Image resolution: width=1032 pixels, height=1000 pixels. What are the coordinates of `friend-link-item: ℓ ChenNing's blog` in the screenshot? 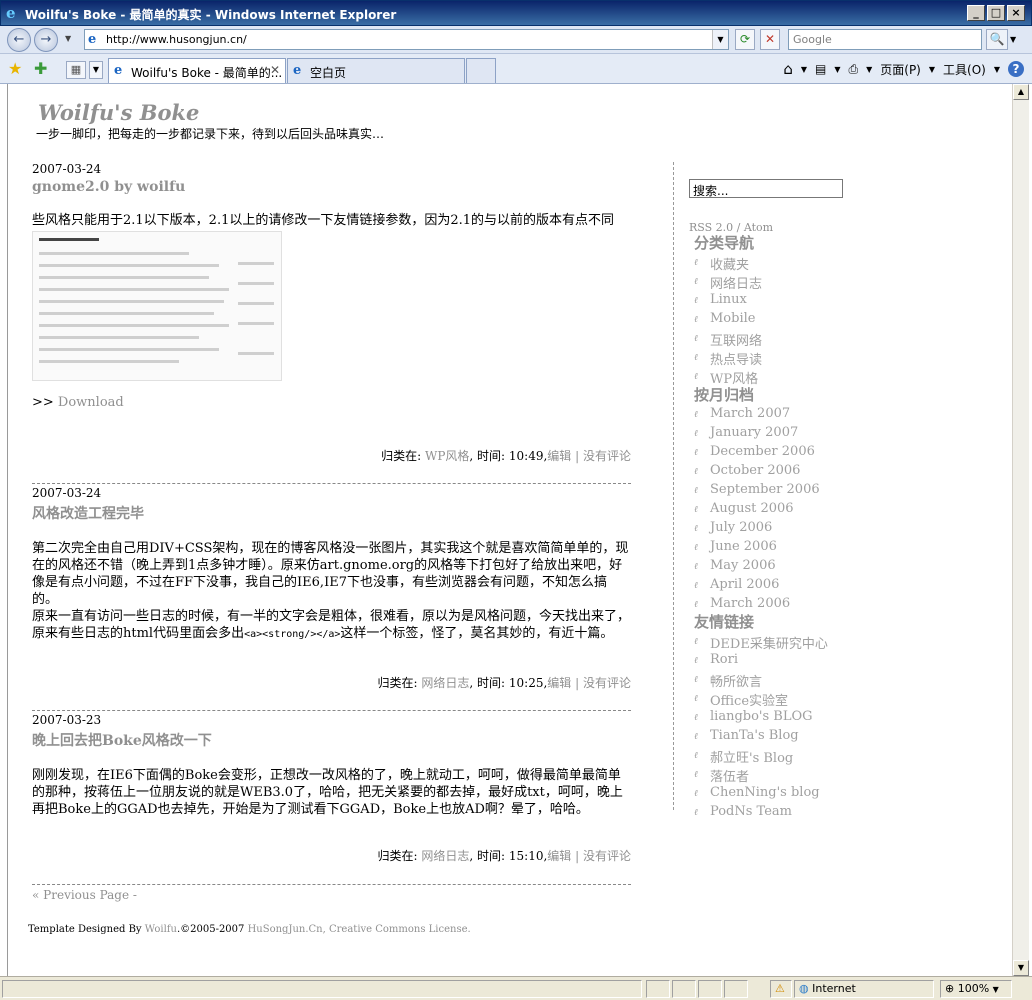 It's located at (761, 794).